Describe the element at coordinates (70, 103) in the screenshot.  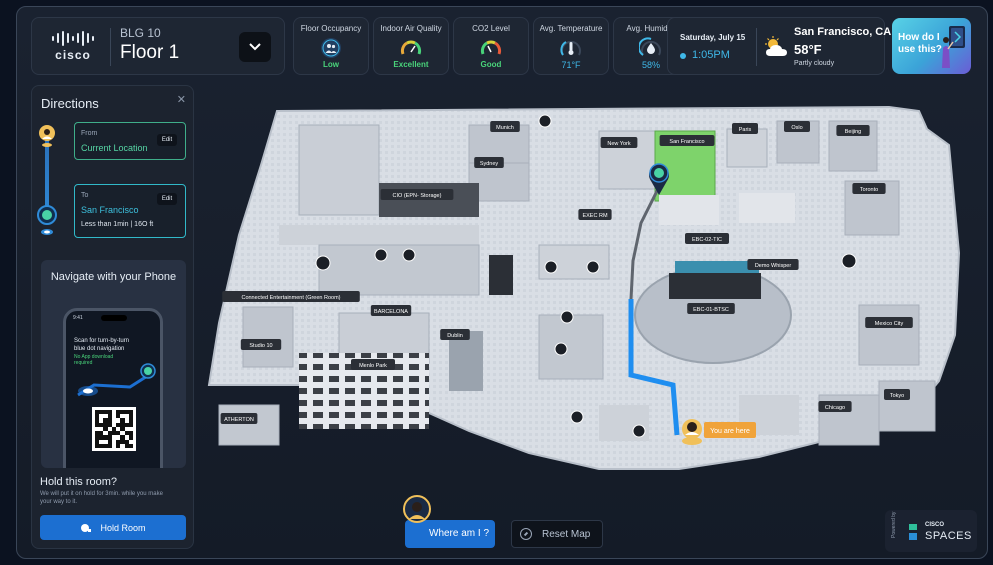
I see `directions-title: Directions` at that location.